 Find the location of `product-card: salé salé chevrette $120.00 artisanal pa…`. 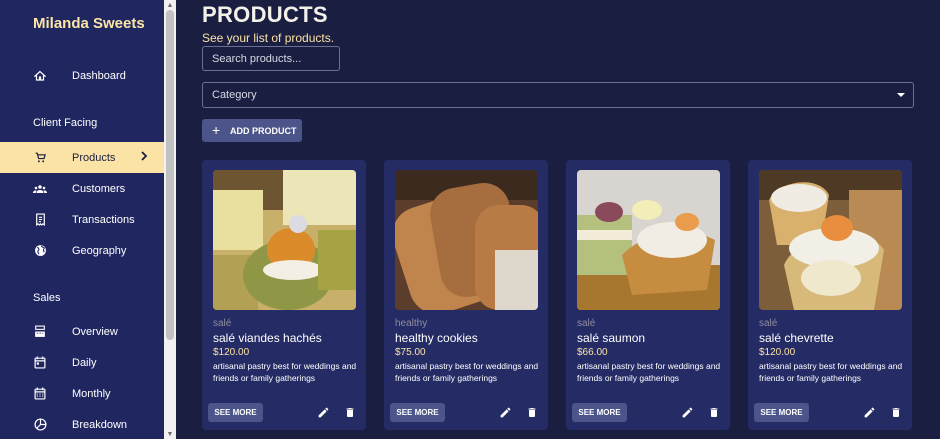

product-card: salé salé chevrette $120.00 artisanal pa… is located at coordinates (830, 295).